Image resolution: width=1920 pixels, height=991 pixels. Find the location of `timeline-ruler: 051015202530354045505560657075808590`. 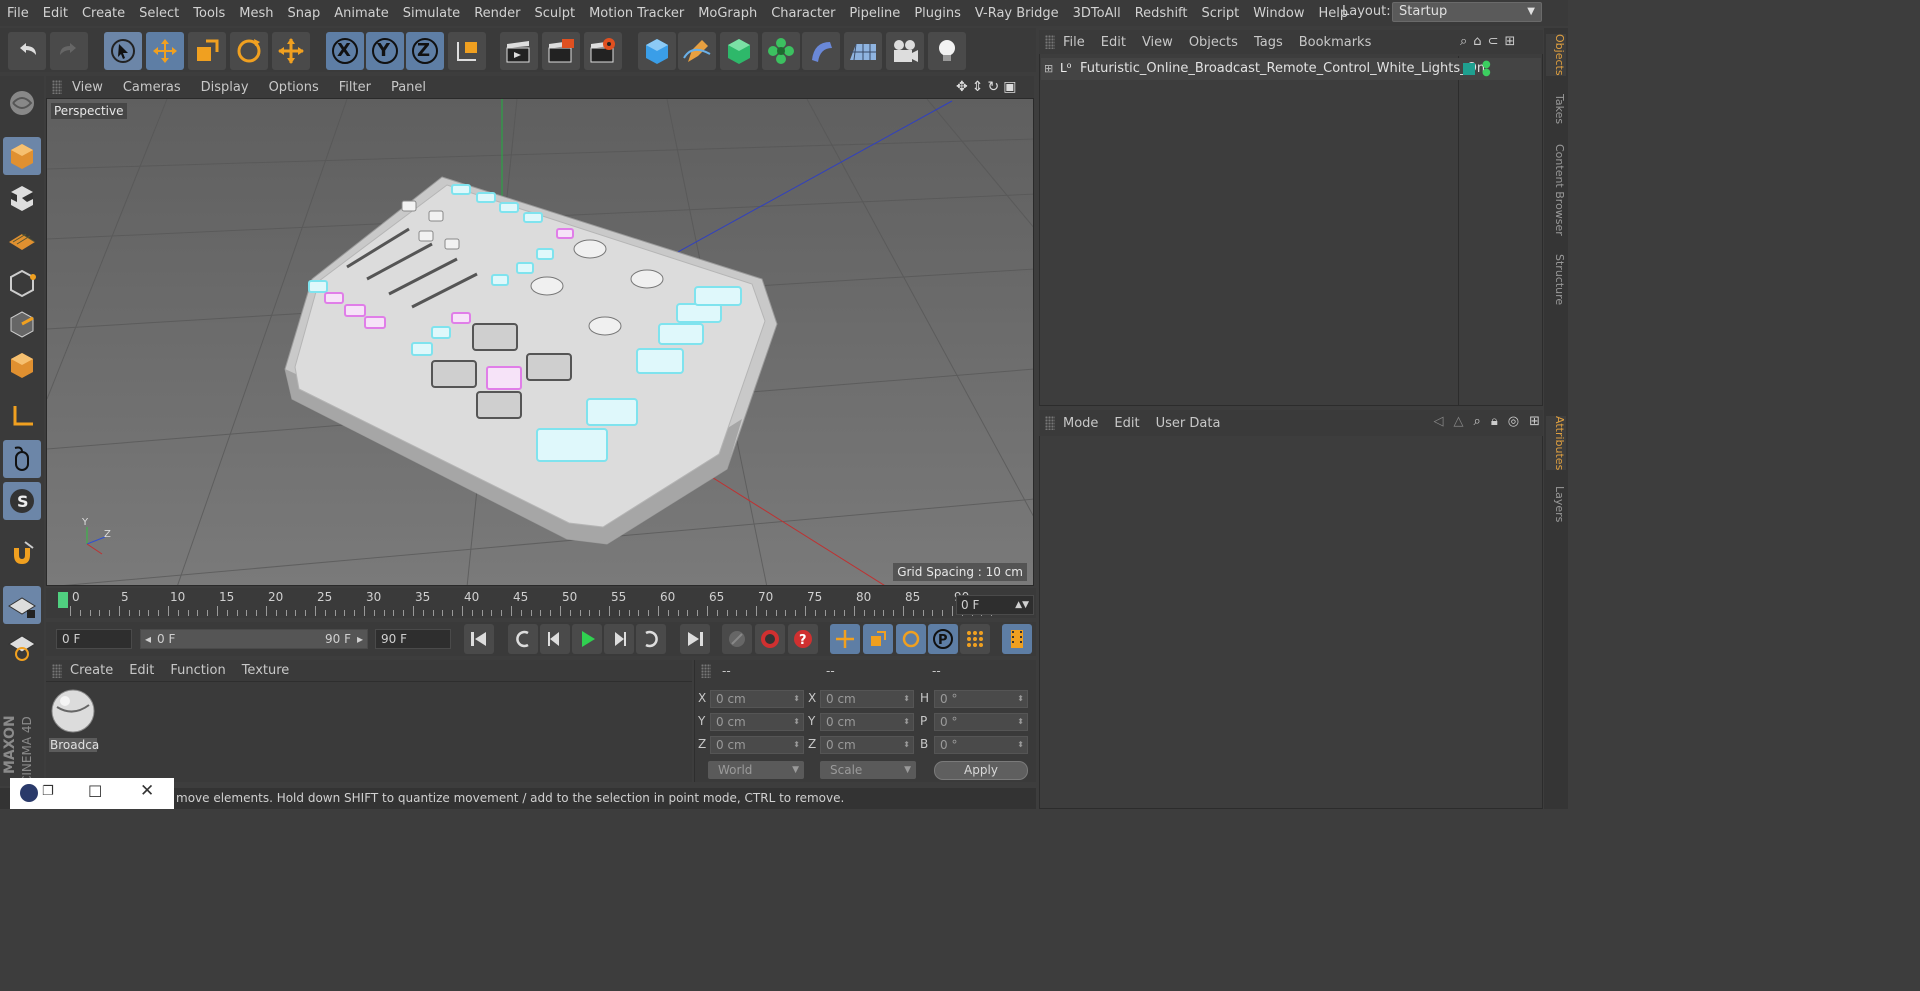

timeline-ruler: 051015202530354045505560657075808590 is located at coordinates (541, 603).